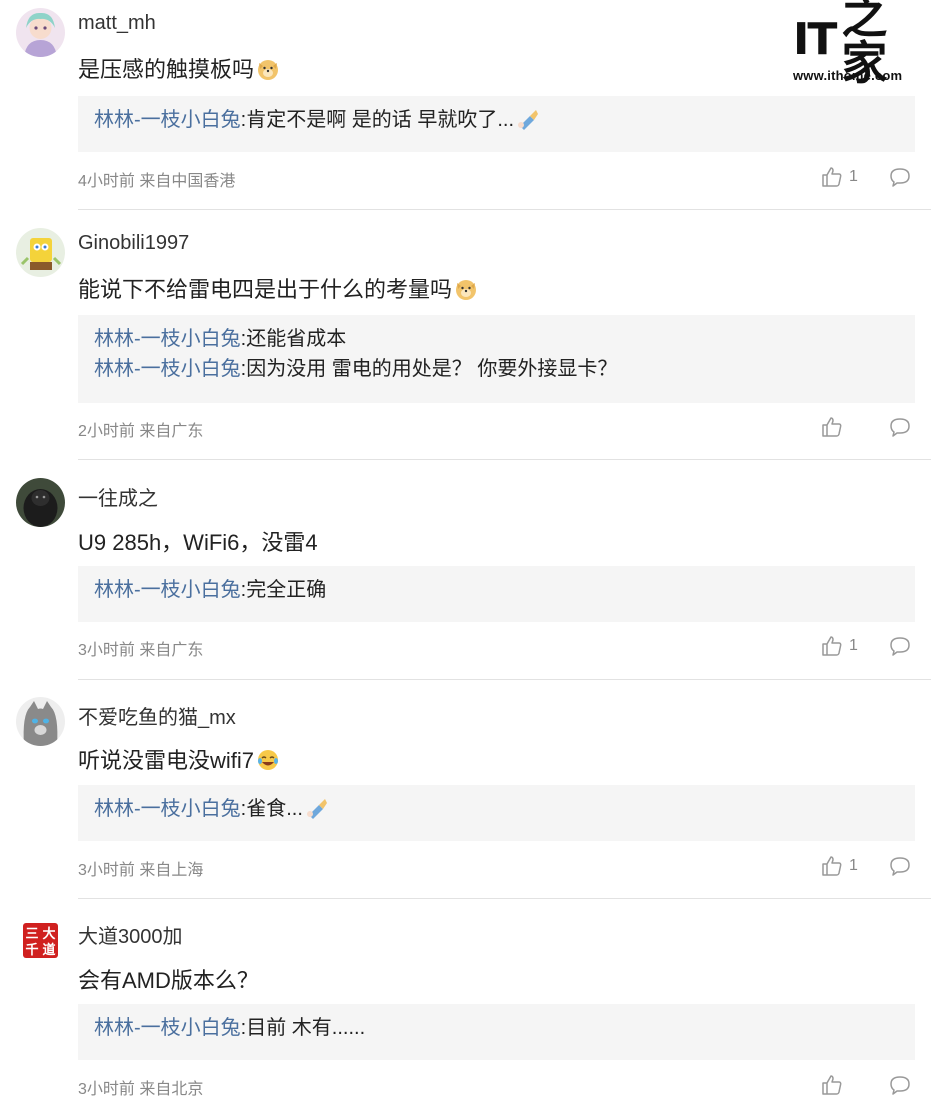 The image size is (931, 1102). What do you see at coordinates (133, 243) in the screenshot?
I see `username: Ginobili1997` at bounding box center [133, 243].